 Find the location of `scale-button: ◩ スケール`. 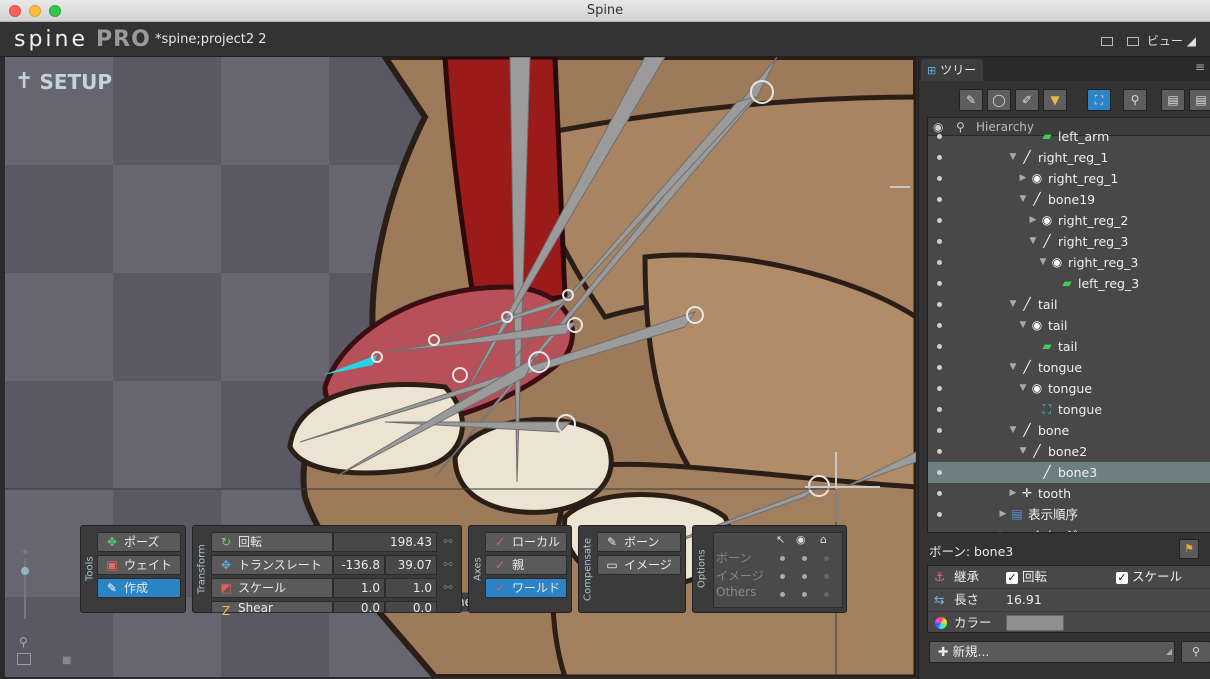

scale-button: ◩ スケール is located at coordinates (272, 588).